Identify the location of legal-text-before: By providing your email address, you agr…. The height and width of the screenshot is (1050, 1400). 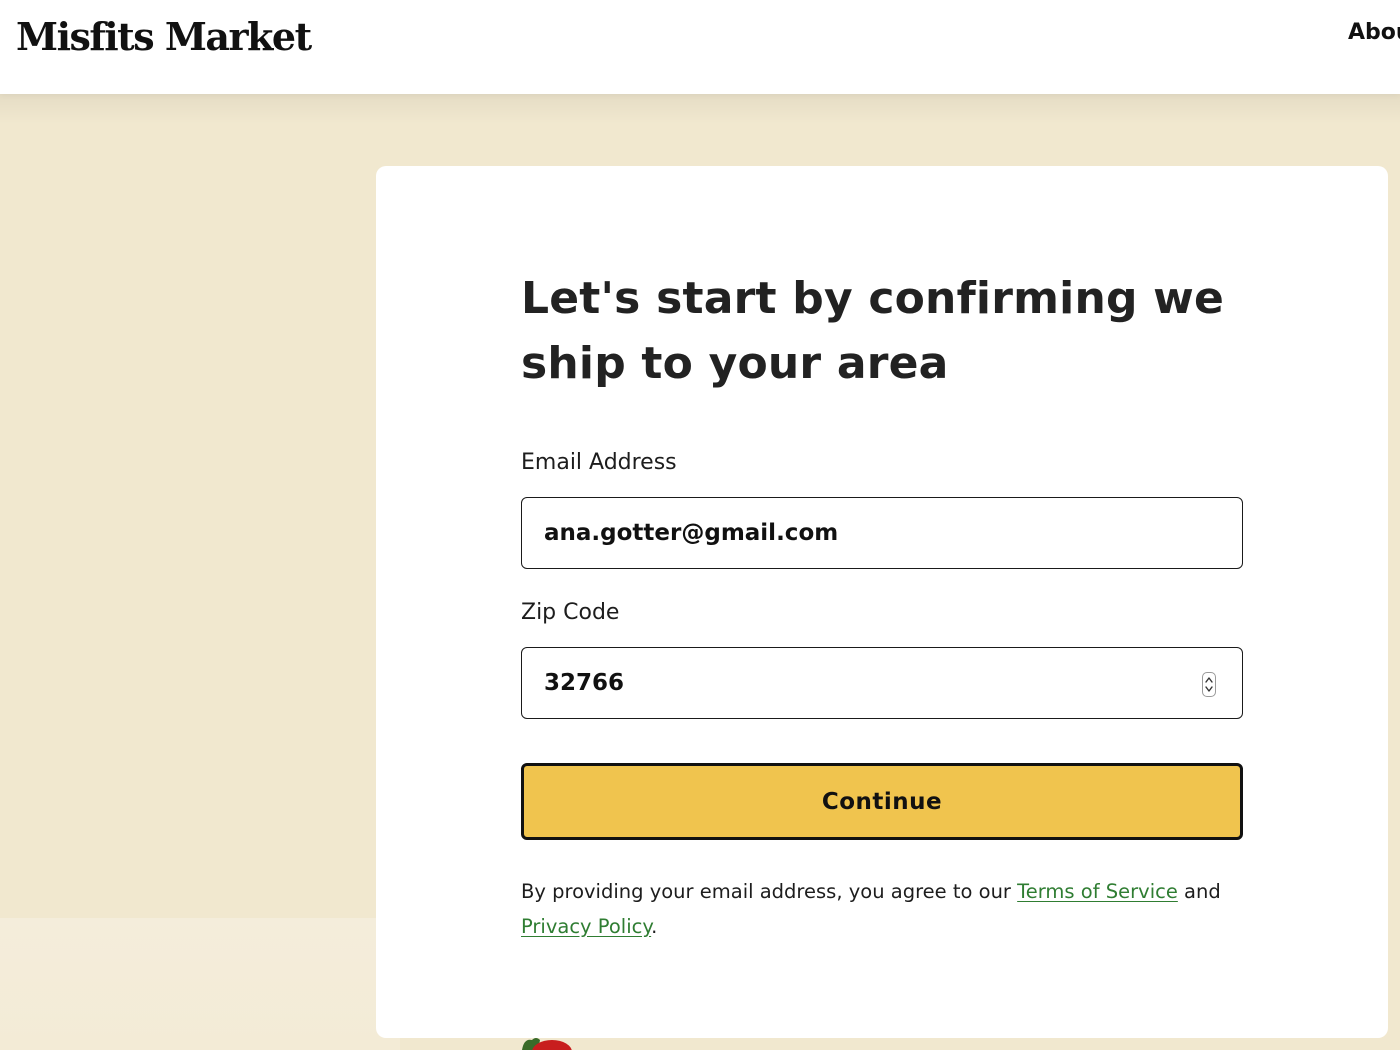
(769, 891).